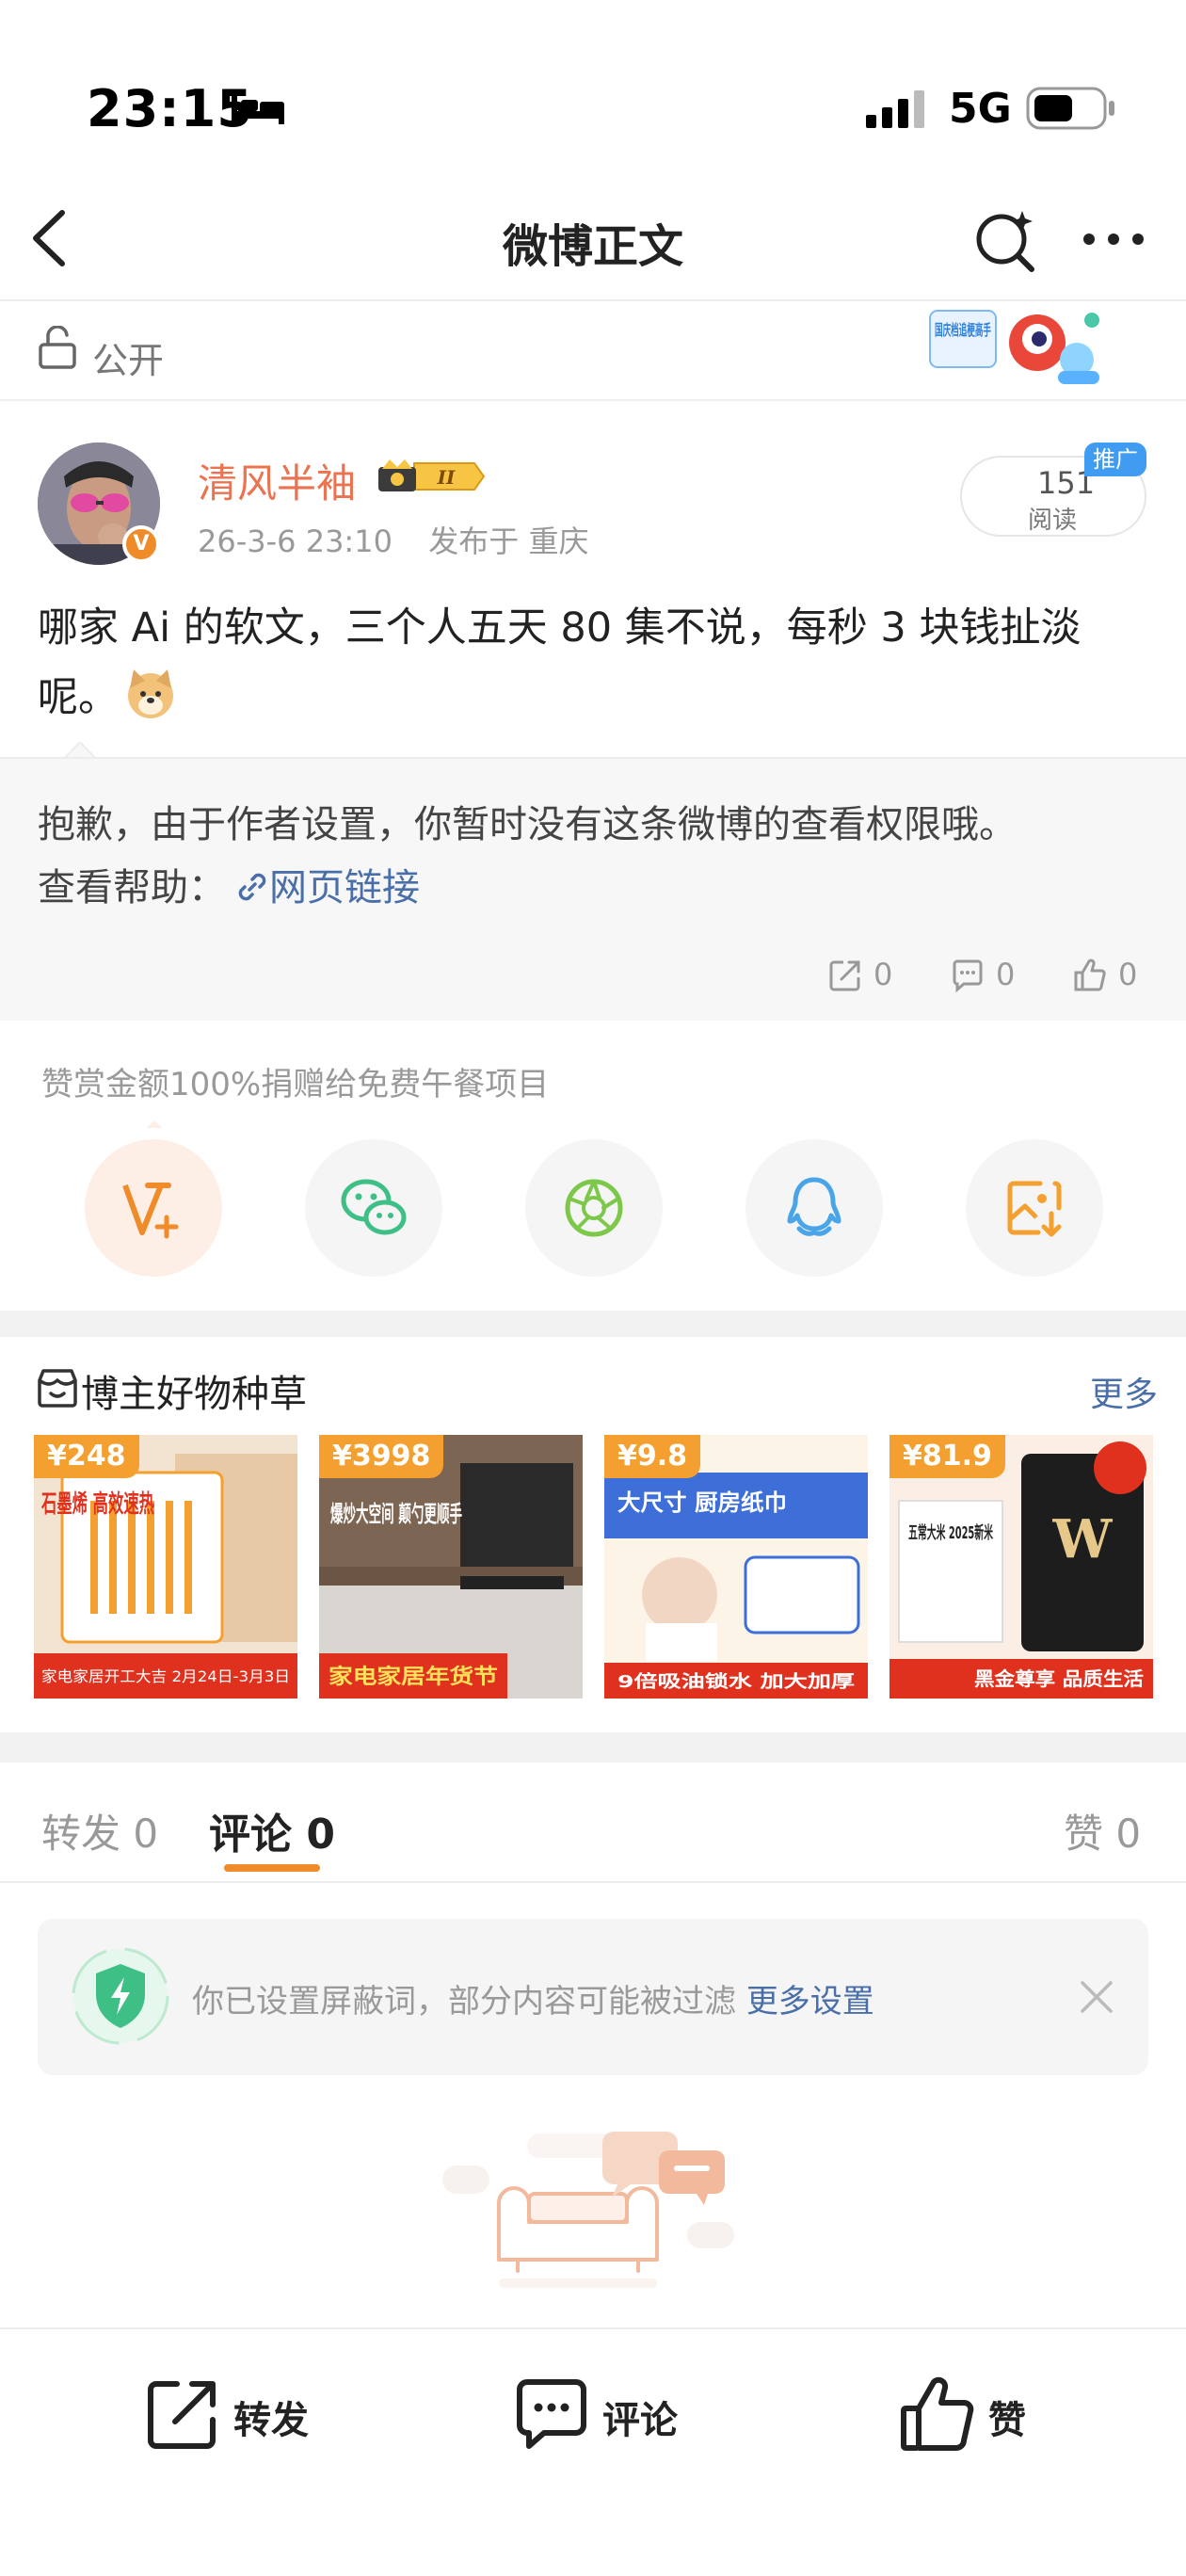 The height and width of the screenshot is (2576, 1186). I want to click on help-row: 查看帮助： 网页链接, so click(229, 884).